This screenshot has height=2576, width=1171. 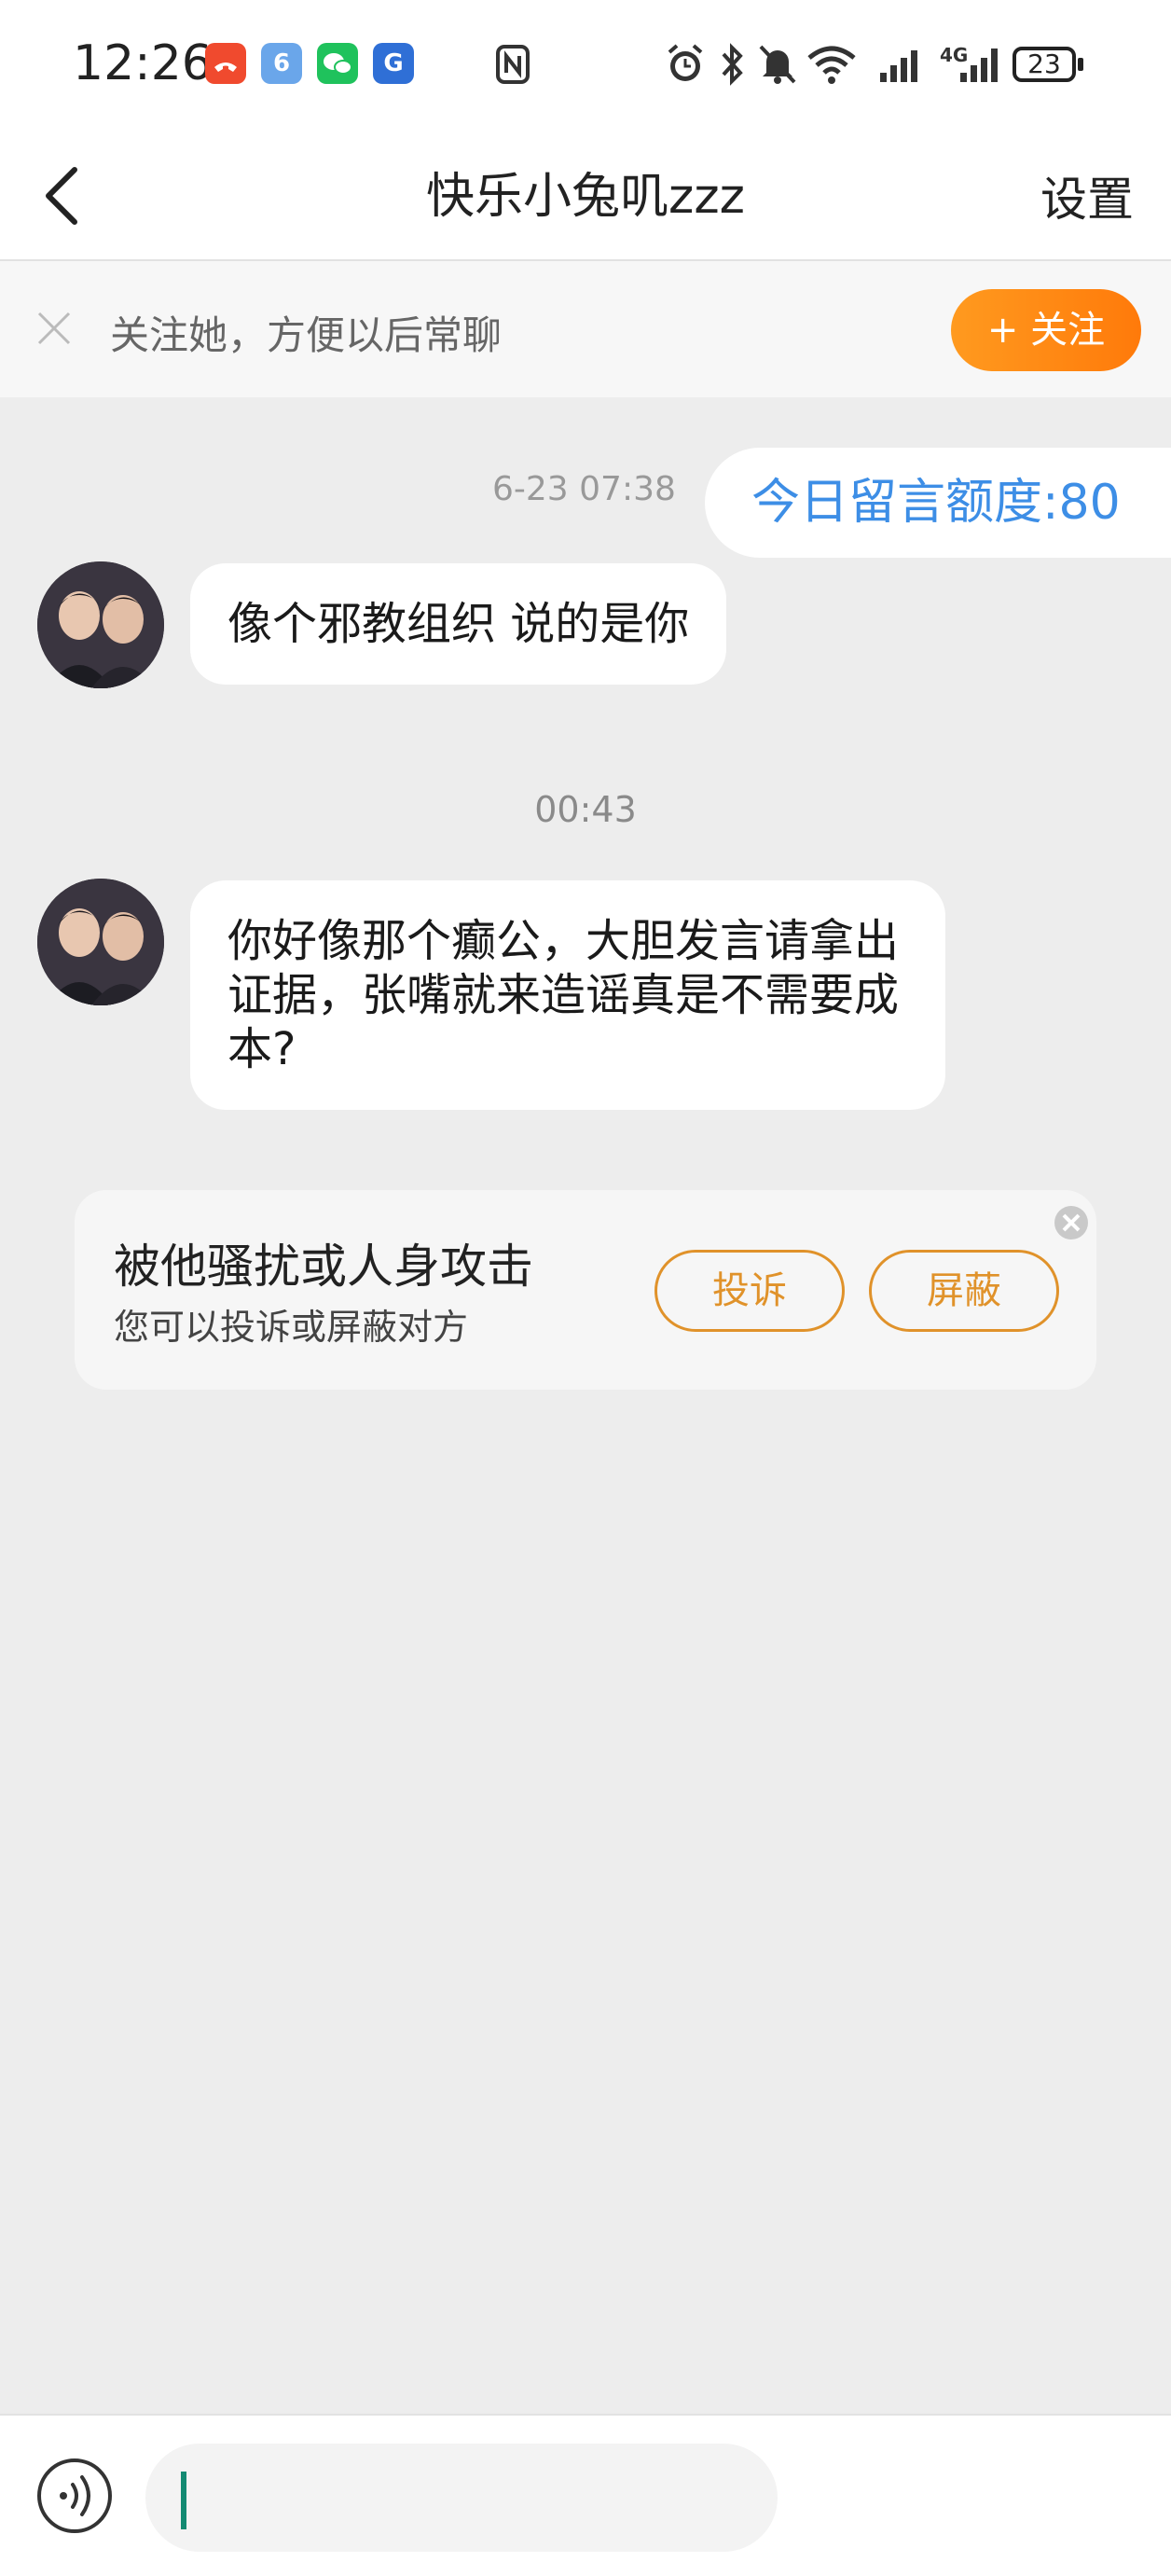 I want to click on follow-prompt: 关注她，方便以后常聊, so click(x=306, y=335).